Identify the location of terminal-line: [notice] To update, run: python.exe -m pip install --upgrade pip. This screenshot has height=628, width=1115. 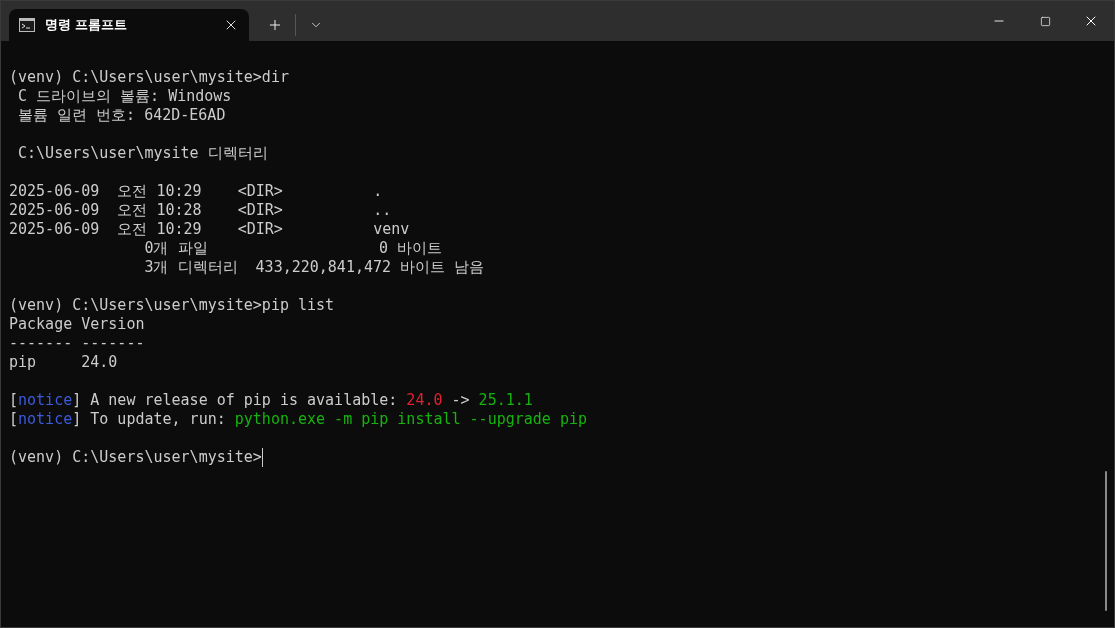
(298, 419).